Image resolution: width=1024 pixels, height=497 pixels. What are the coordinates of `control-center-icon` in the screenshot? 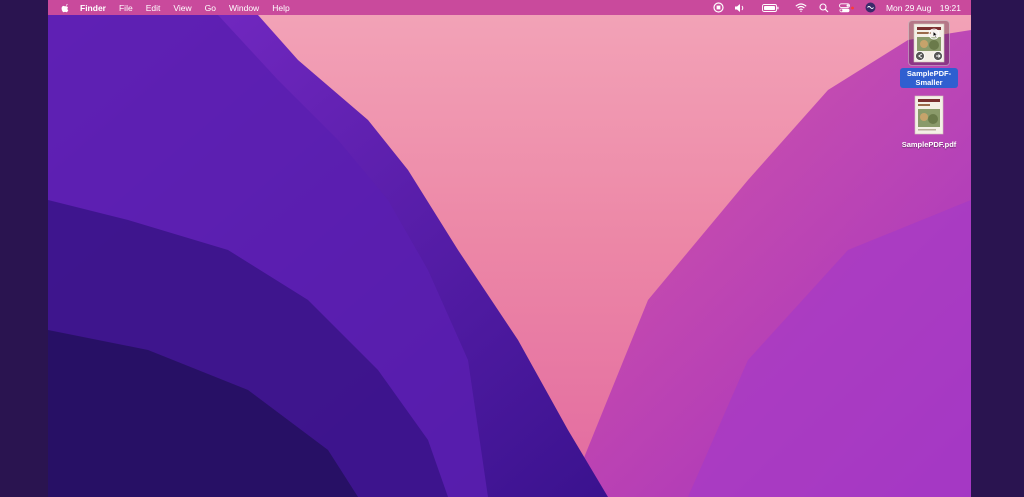 It's located at (847, 7).